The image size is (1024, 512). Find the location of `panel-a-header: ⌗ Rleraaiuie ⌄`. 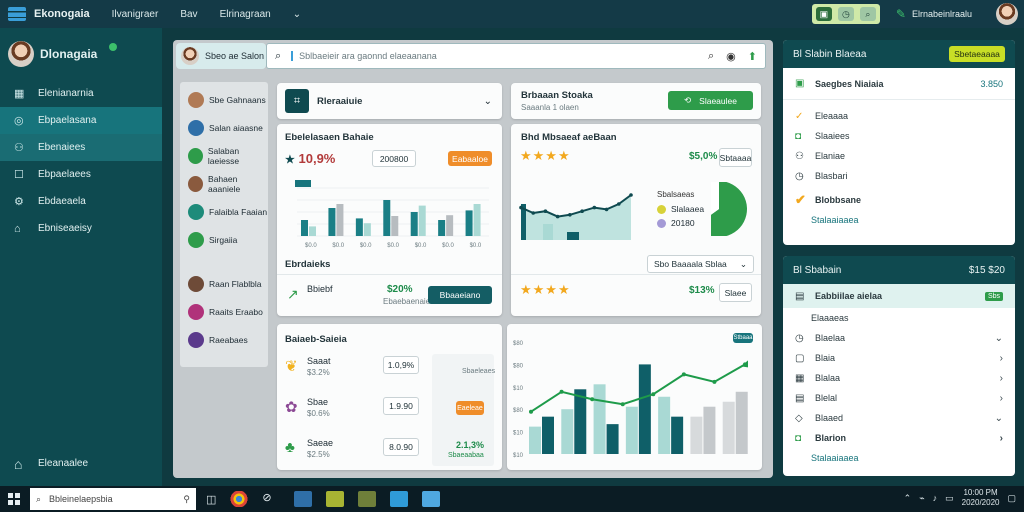

panel-a-header: ⌗ Rleraaiuie ⌄ is located at coordinates (389, 101).